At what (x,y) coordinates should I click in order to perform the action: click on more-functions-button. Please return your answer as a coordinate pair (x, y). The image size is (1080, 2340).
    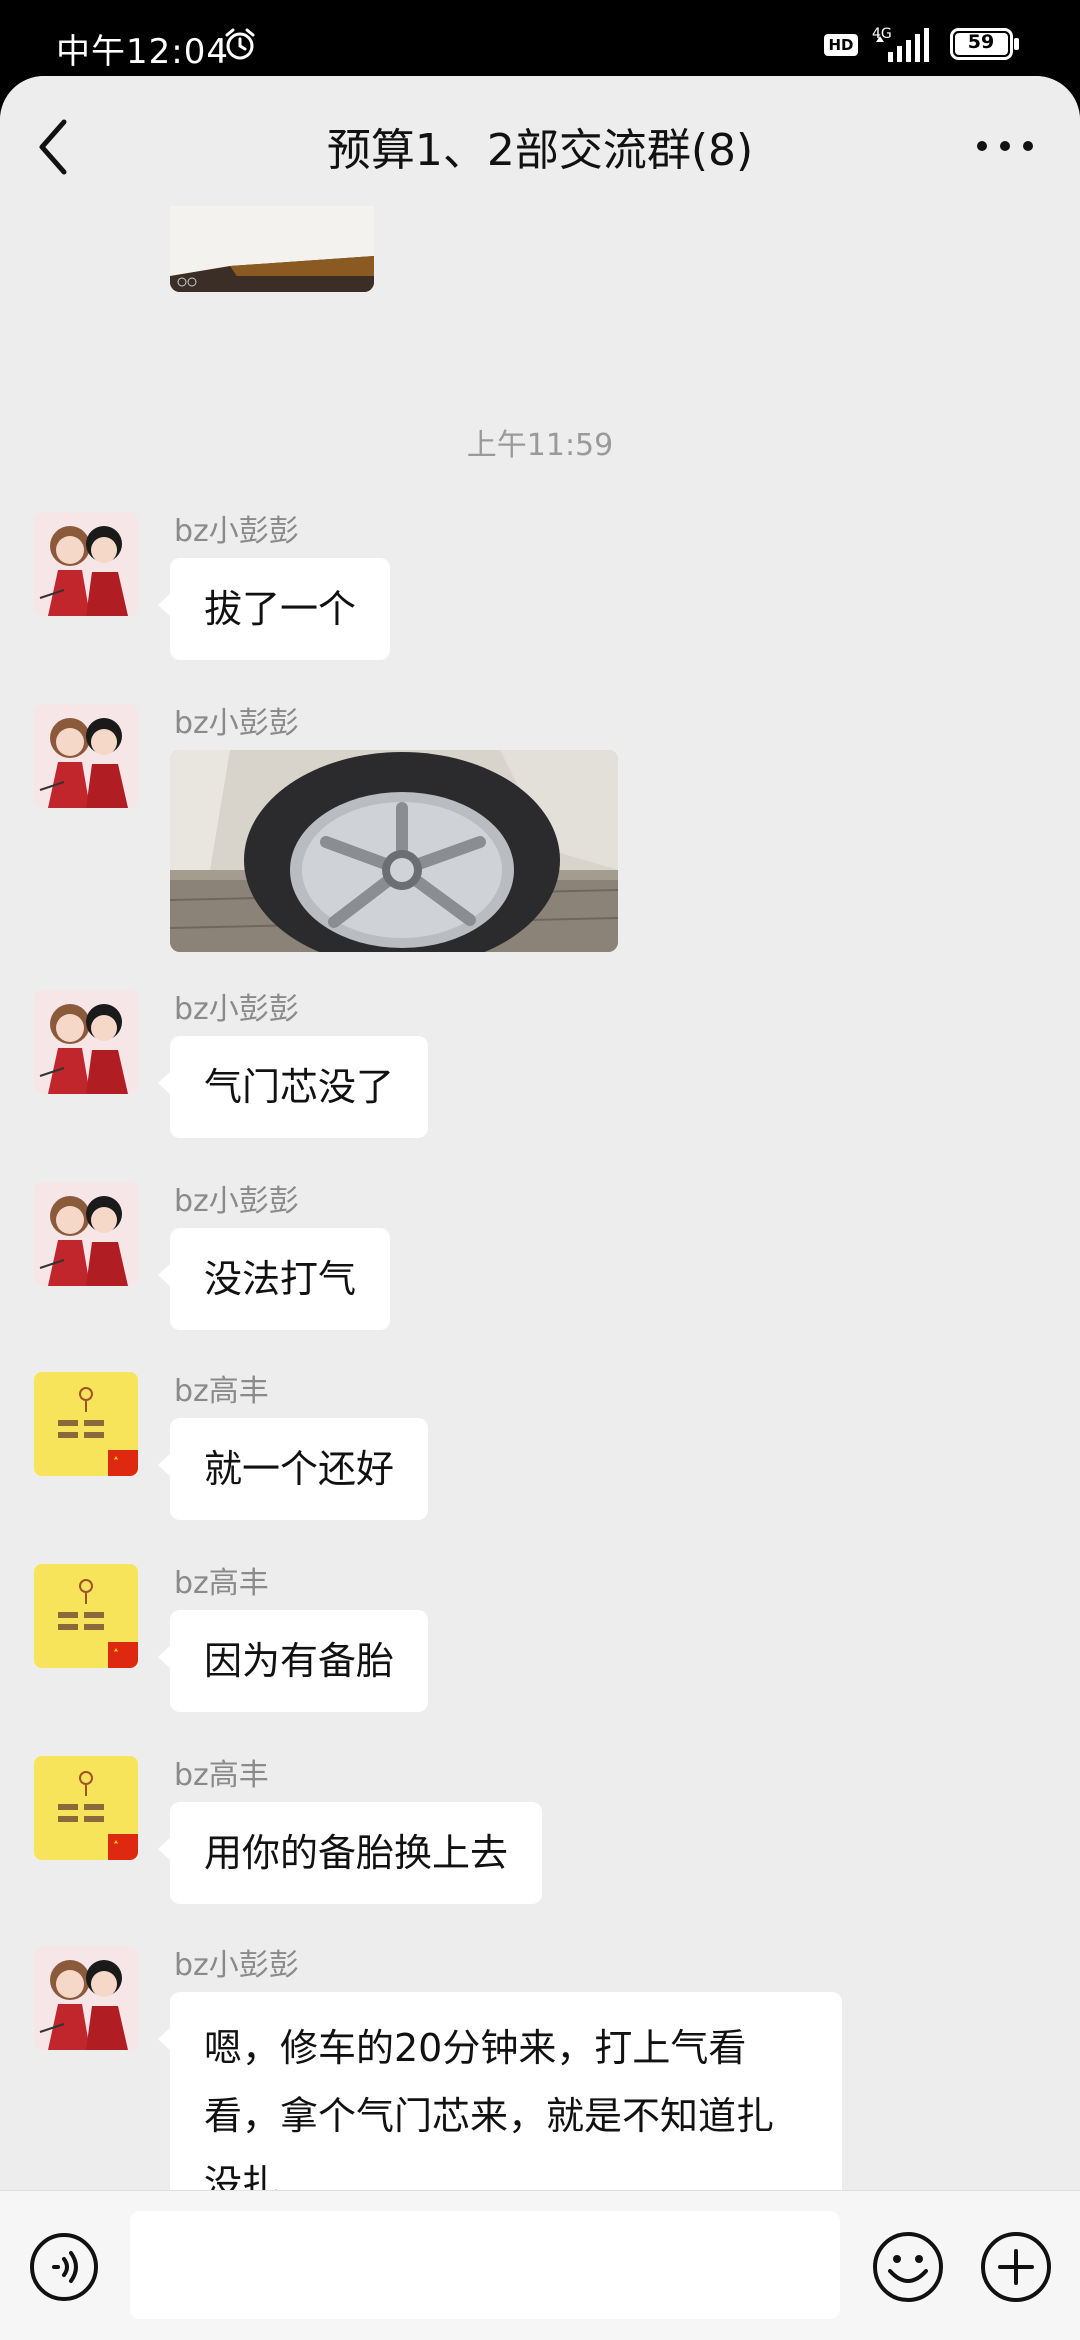
    Looking at the image, I should click on (1016, 2267).